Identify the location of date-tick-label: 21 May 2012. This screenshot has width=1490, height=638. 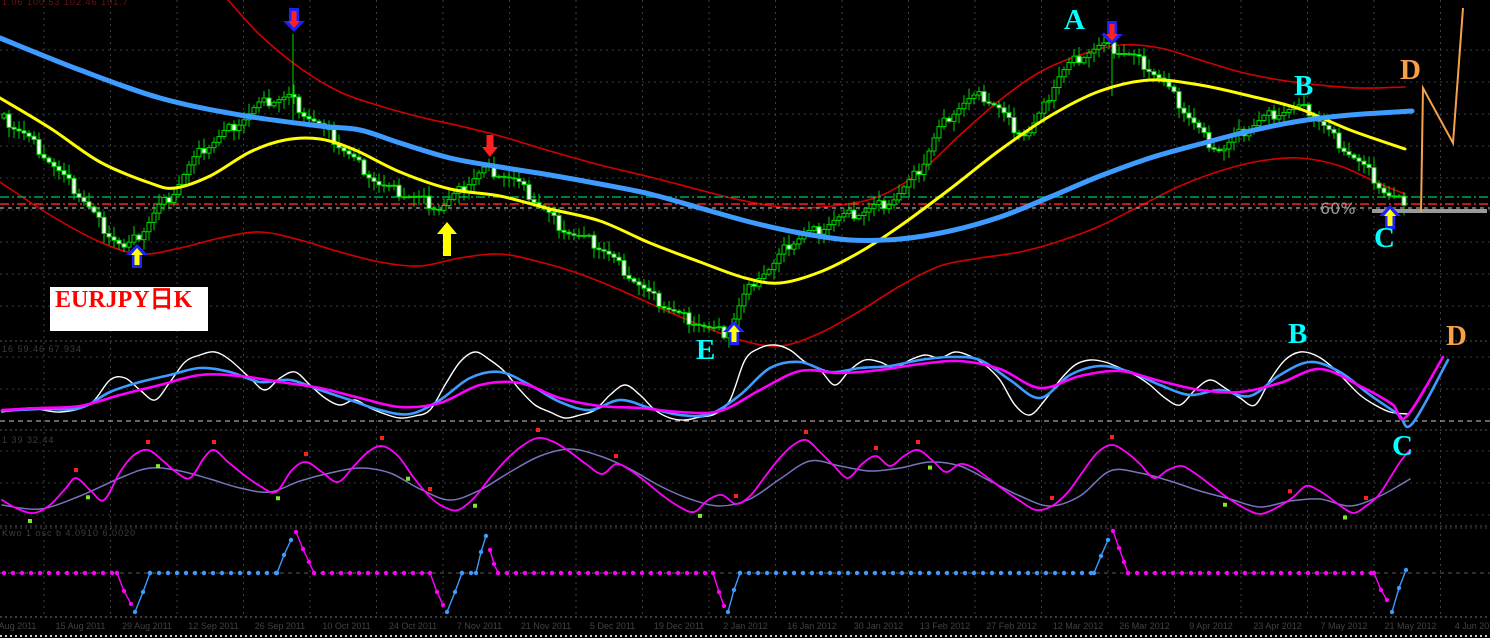
(1410, 626).